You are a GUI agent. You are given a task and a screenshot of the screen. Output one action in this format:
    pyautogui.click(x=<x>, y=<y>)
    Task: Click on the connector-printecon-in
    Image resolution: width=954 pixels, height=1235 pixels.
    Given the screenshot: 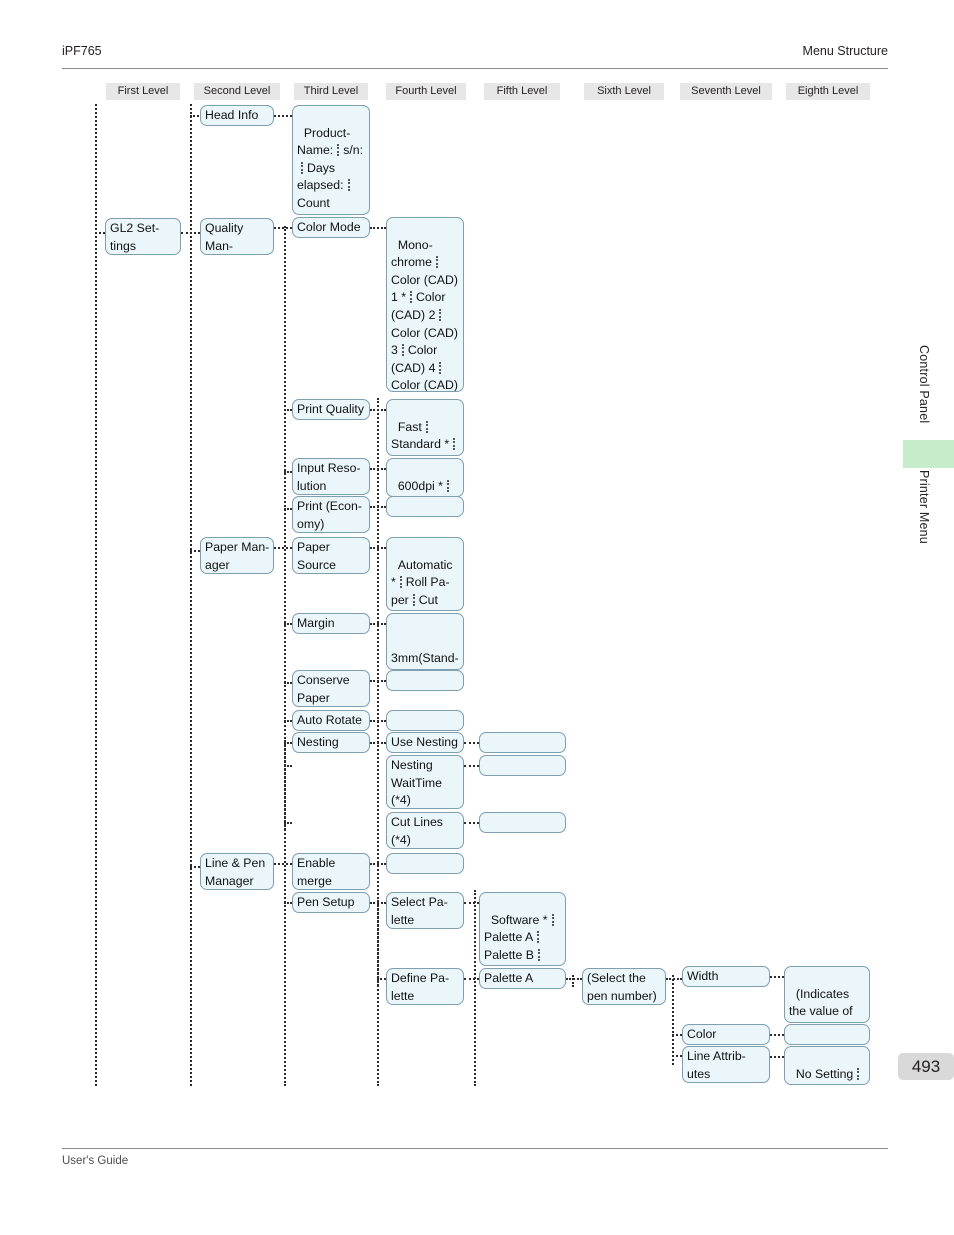 What is the action you would take?
    pyautogui.click(x=288, y=509)
    